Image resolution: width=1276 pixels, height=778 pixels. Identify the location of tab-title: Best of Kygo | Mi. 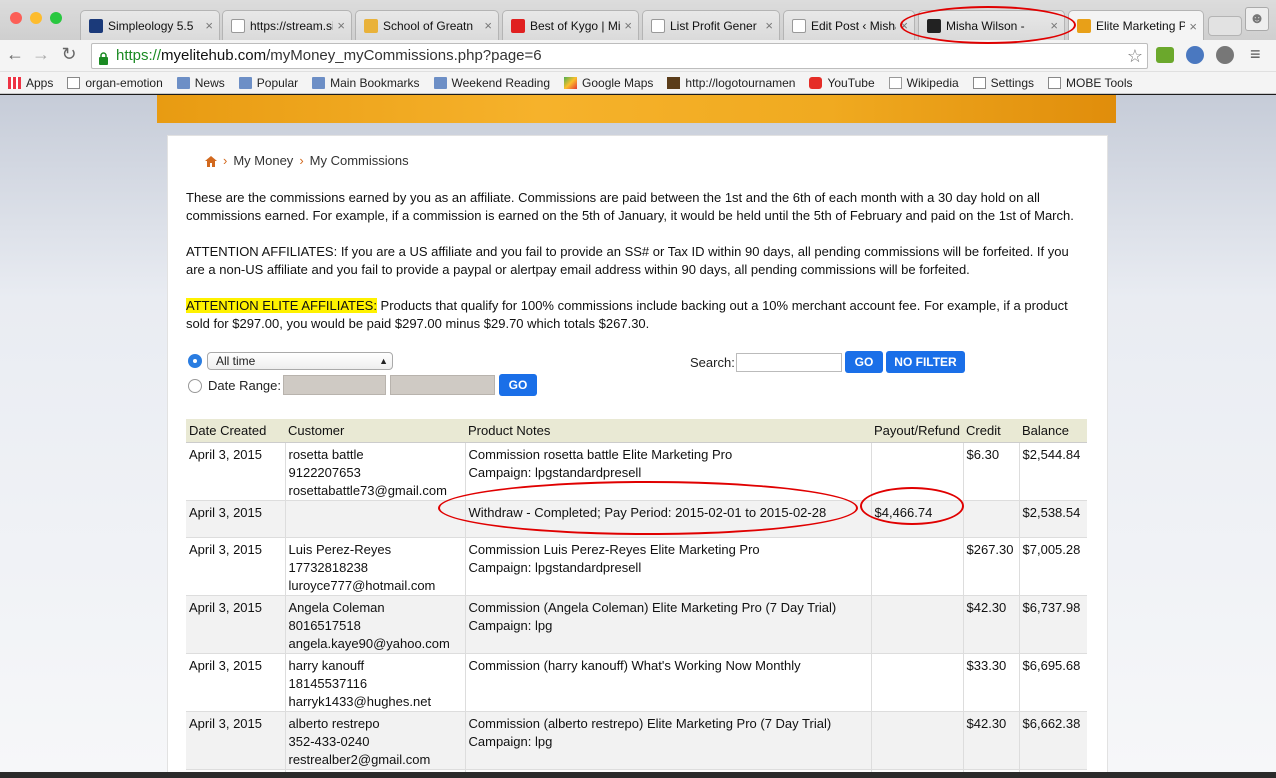
(575, 25).